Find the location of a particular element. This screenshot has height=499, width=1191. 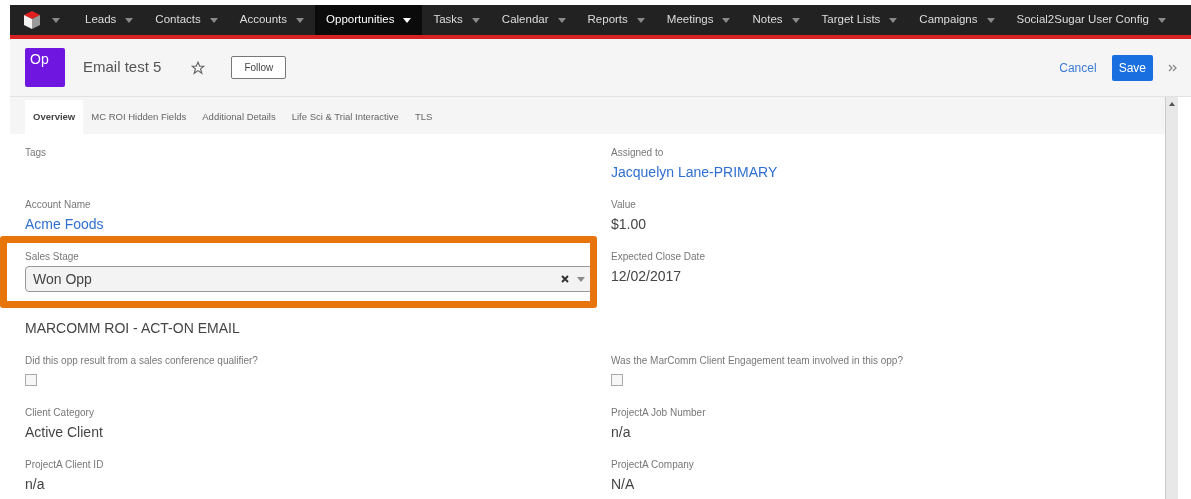

nav-menu-item: Opportunities is located at coordinates (369, 20).